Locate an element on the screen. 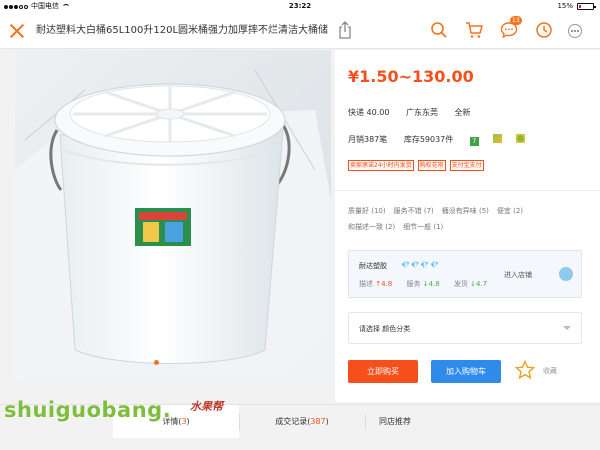 This screenshot has width=600, height=450. service-tag: 购权花呗 is located at coordinates (431, 165).